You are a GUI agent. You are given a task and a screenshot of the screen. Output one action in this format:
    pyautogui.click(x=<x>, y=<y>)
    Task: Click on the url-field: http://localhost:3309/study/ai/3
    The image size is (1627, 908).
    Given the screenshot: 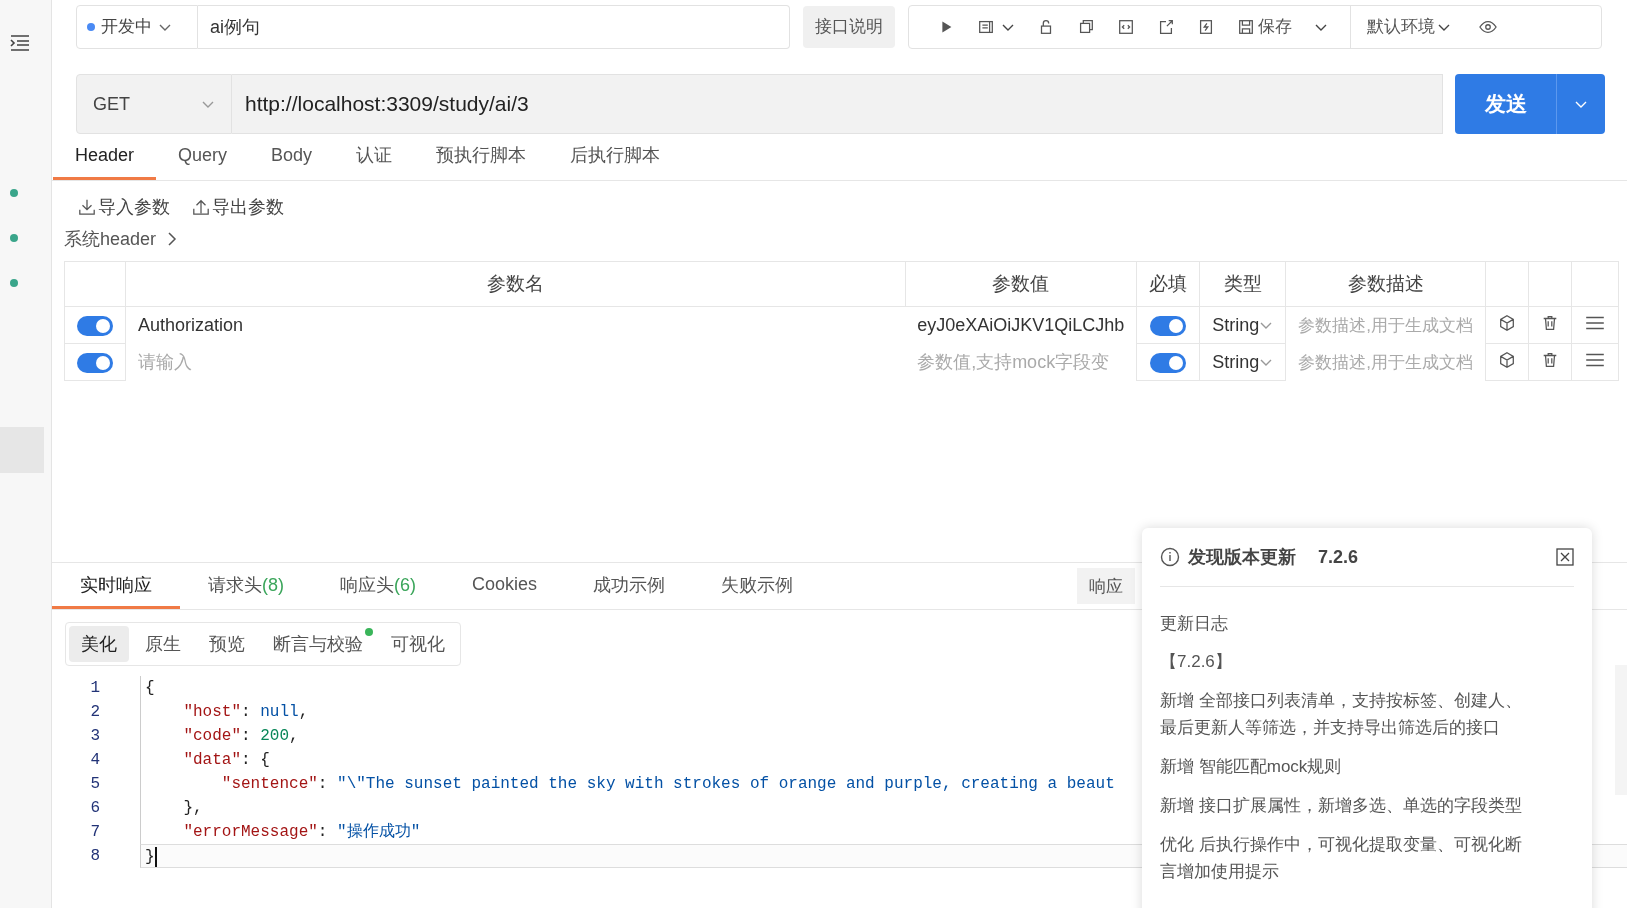 What is the action you would take?
    pyautogui.click(x=837, y=104)
    